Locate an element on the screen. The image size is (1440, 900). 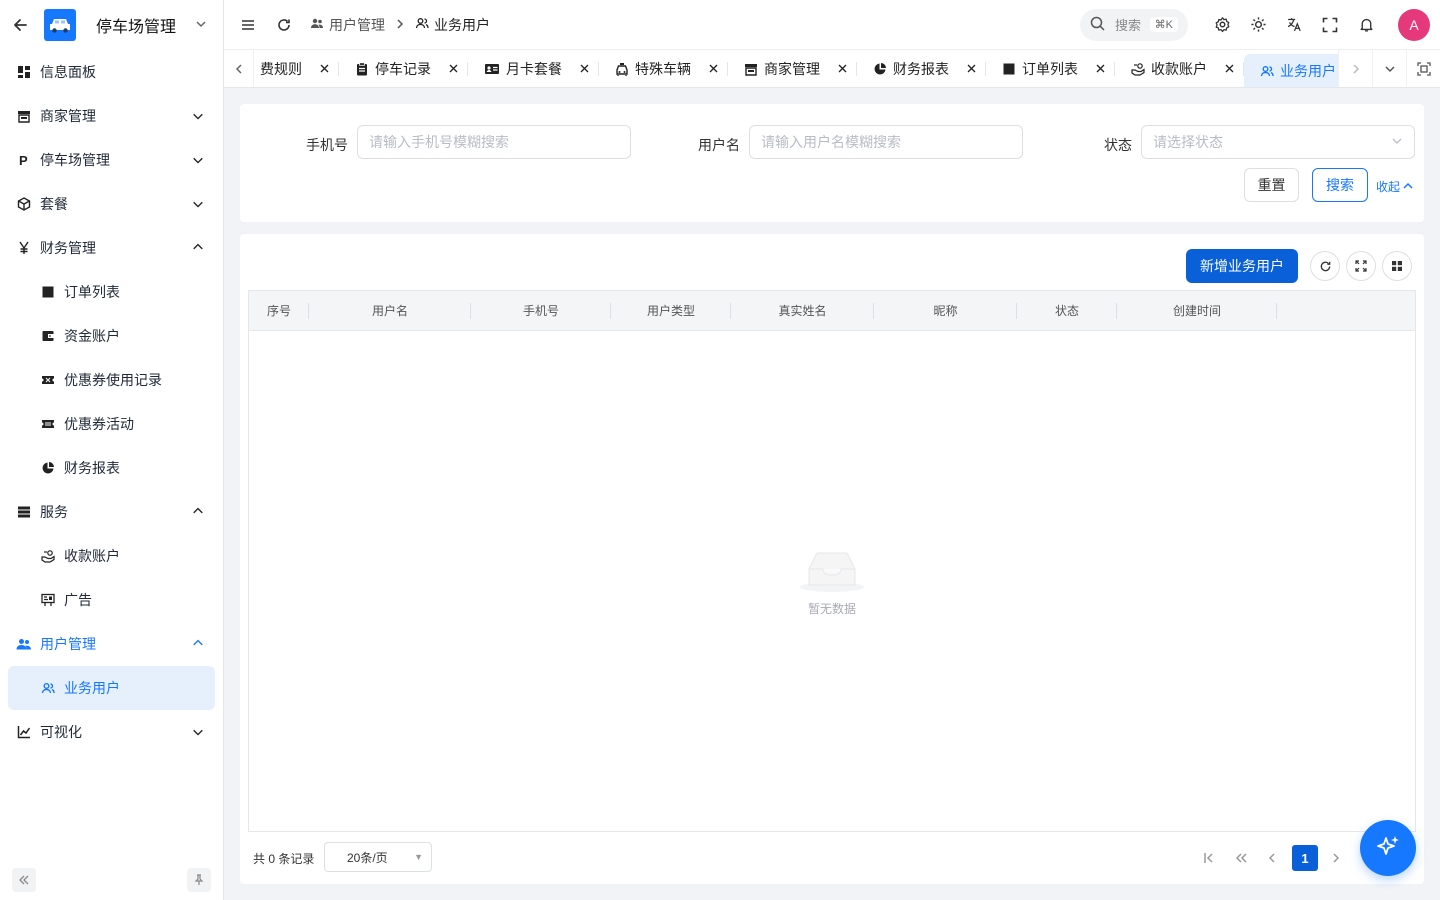
tab: 商家管理 is located at coordinates (792, 68).